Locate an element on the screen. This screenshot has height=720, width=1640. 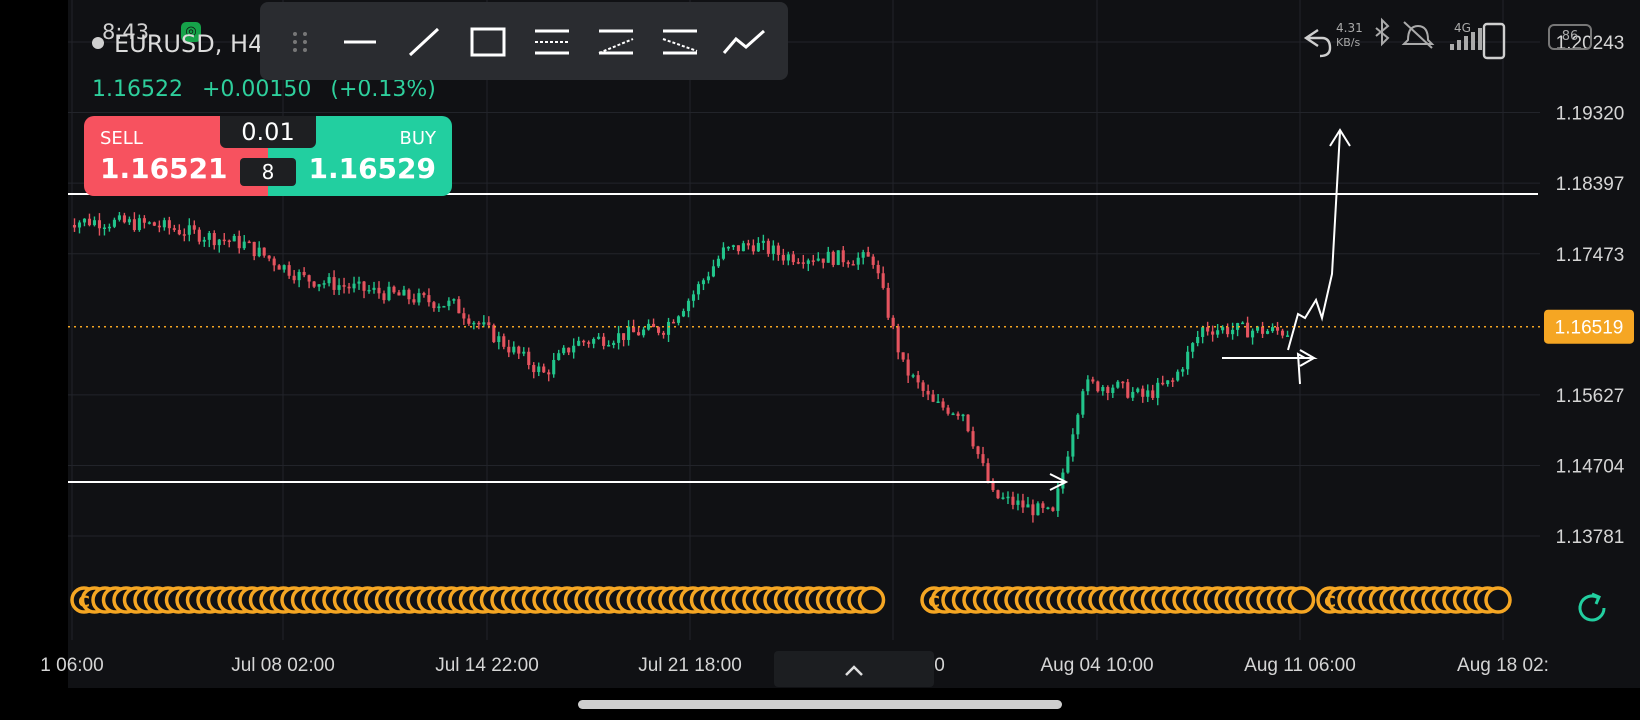
path-icon is located at coordinates (744, 42).